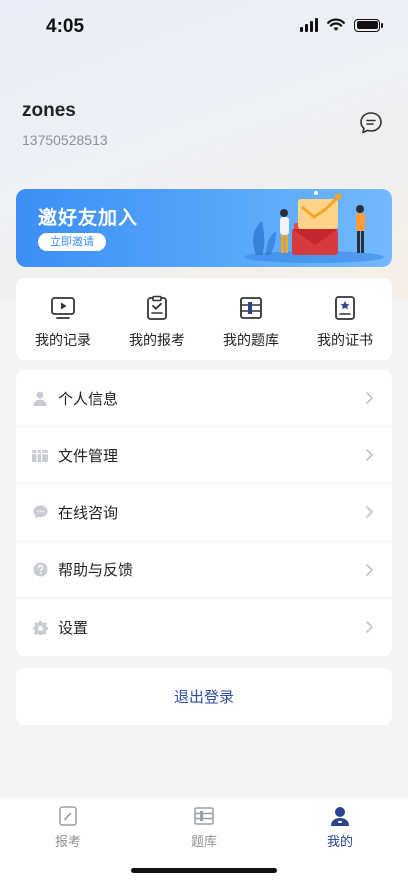 The height and width of the screenshot is (883, 408). What do you see at coordinates (88, 455) in the screenshot?
I see `menu-item-label: 文件管理` at bounding box center [88, 455].